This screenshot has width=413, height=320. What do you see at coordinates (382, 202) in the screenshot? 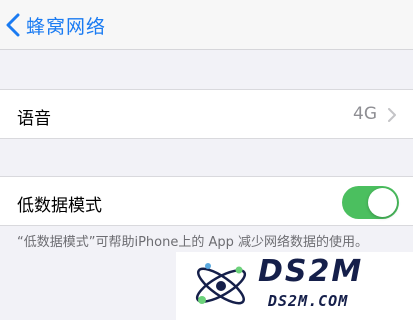
I see `toggle-knob` at bounding box center [382, 202].